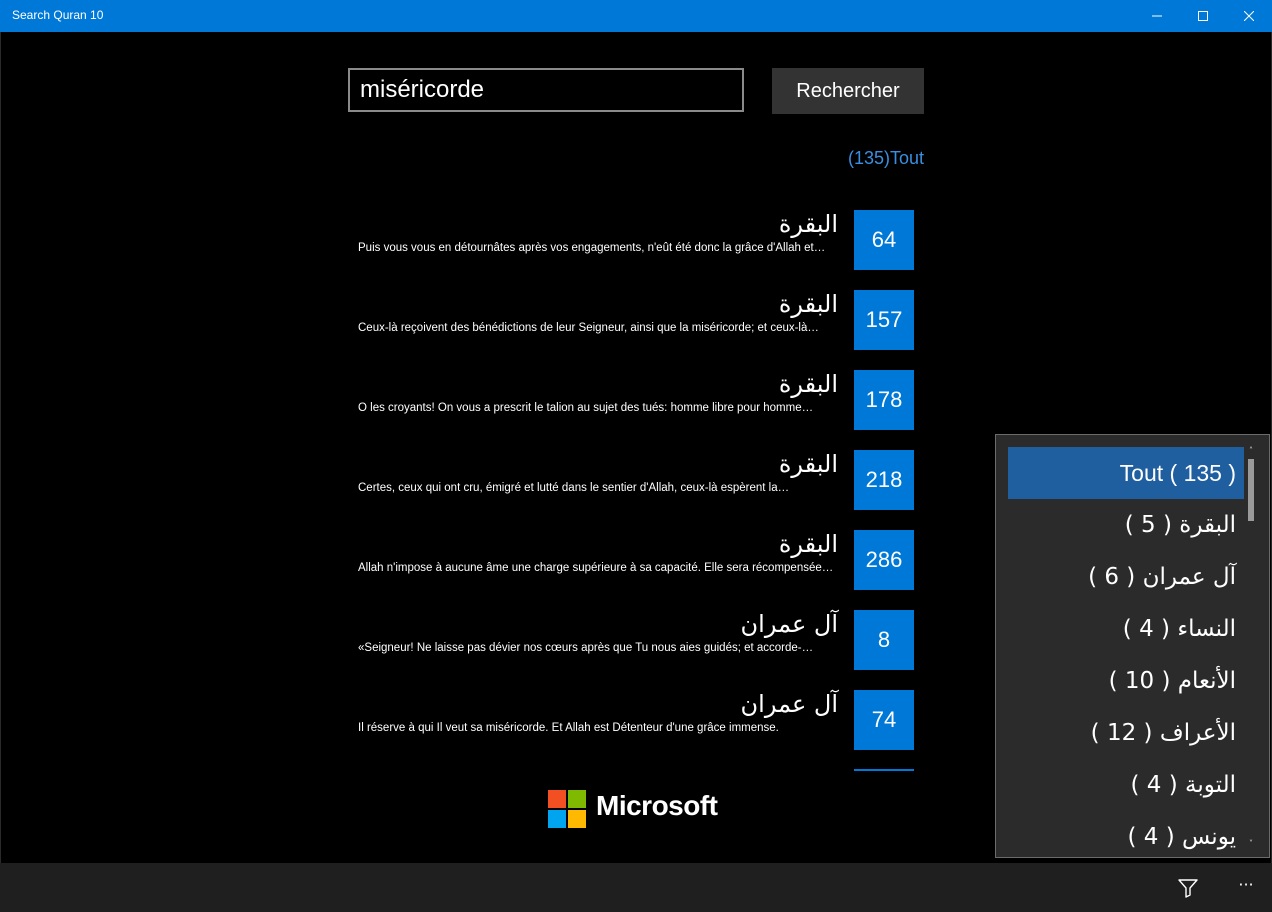  I want to click on filter-item-label: آل عمران ( 6 ), so click(1162, 577).